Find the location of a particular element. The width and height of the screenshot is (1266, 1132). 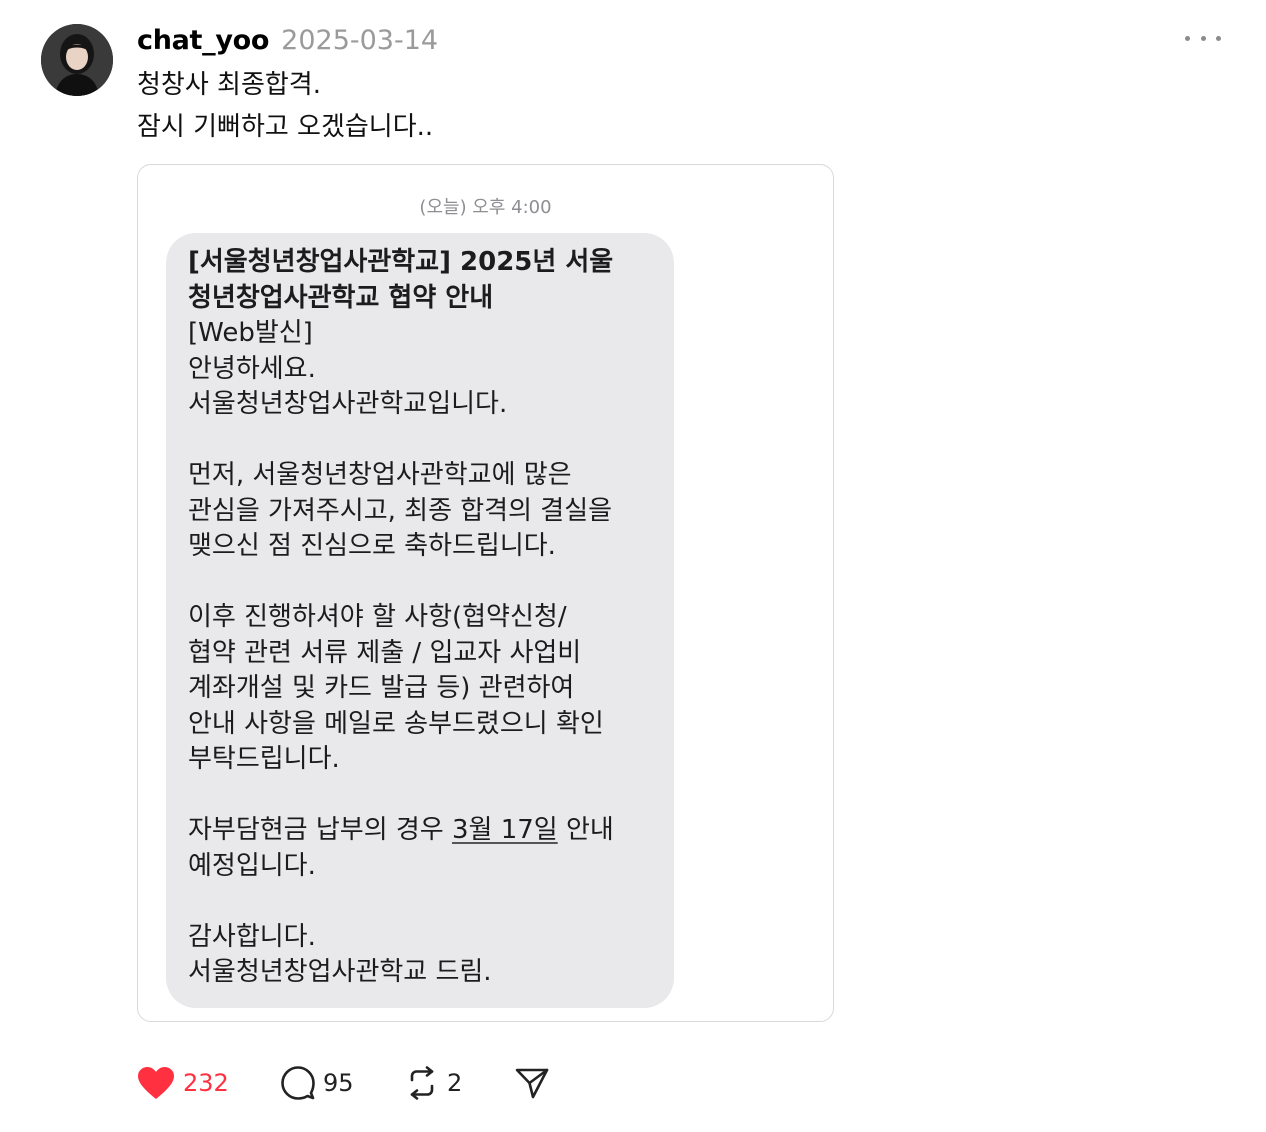

heart-icon is located at coordinates (156, 1083).